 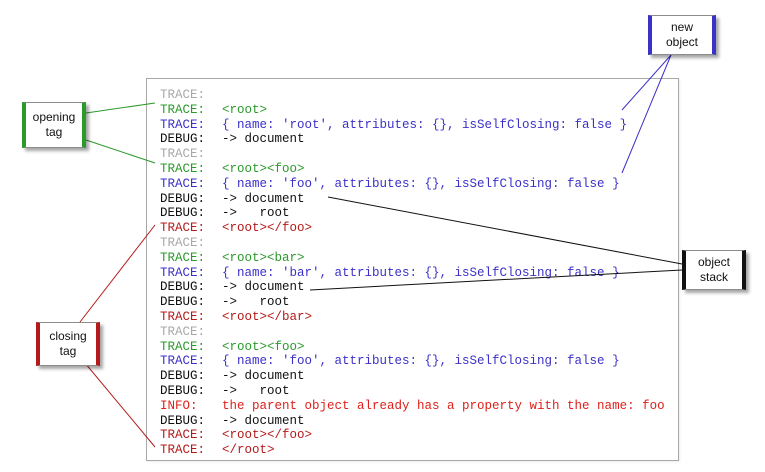 What do you see at coordinates (54, 125) in the screenshot?
I see `callout-opening-tag: opening tag` at bounding box center [54, 125].